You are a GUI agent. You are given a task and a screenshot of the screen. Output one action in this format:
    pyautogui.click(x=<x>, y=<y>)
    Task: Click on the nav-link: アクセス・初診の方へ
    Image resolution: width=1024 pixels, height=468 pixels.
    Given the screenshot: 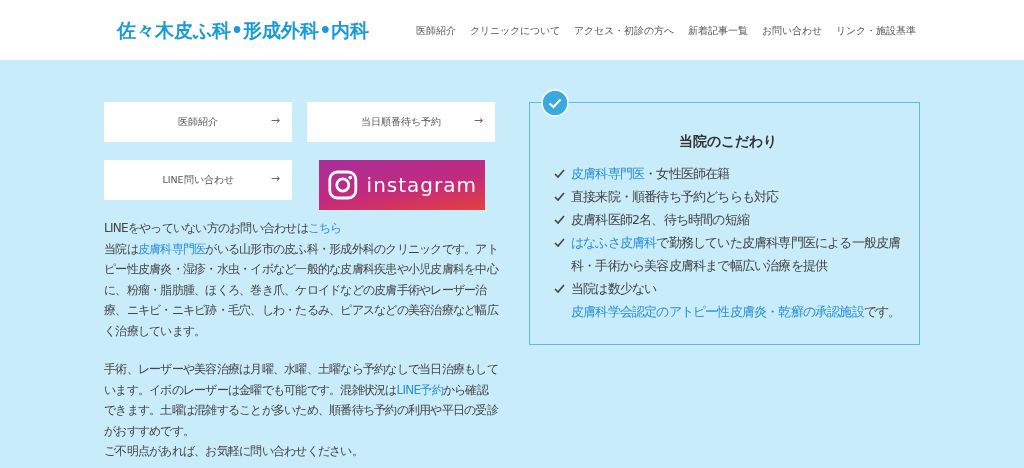 What is the action you would take?
    pyautogui.click(x=624, y=30)
    